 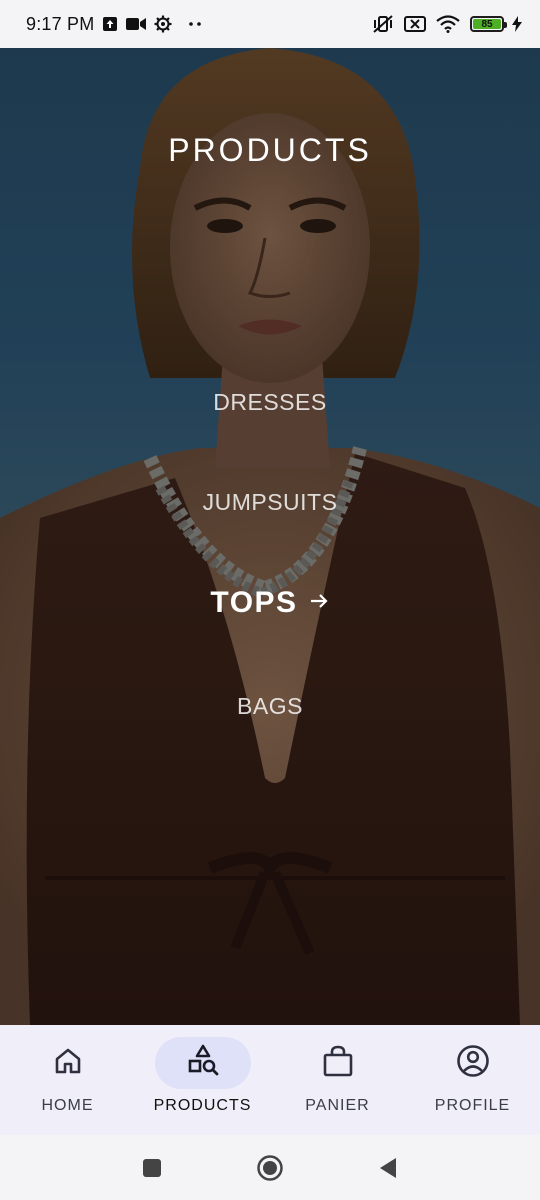 I want to click on nav-label-products: PRODUCTS, so click(x=202, y=1105).